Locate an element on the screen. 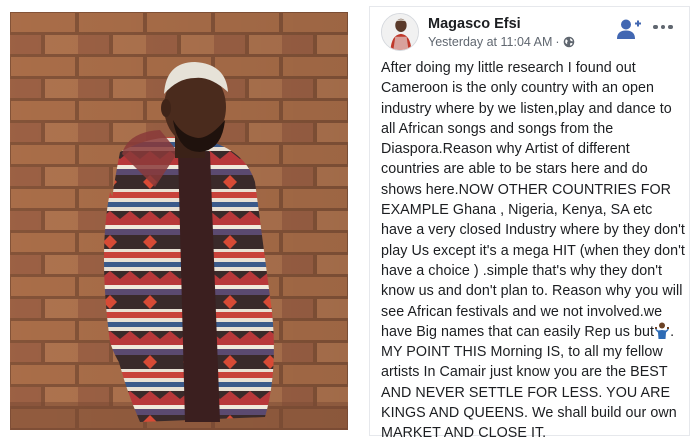 The width and height of the screenshot is (700, 441). author-name: Magasco Efsi is located at coordinates (474, 24).